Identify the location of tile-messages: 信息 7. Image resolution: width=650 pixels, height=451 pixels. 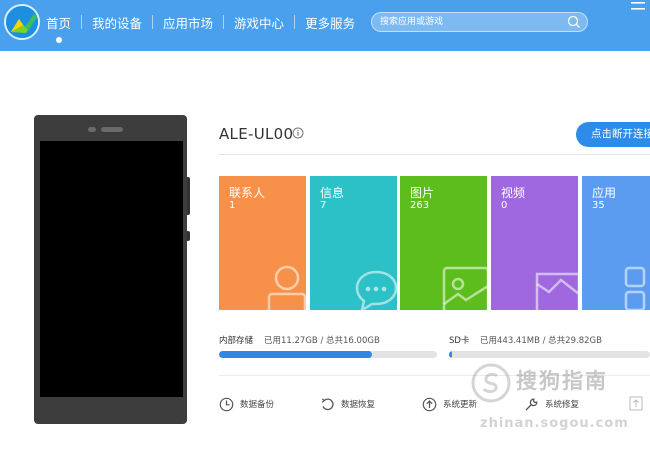
(353, 243).